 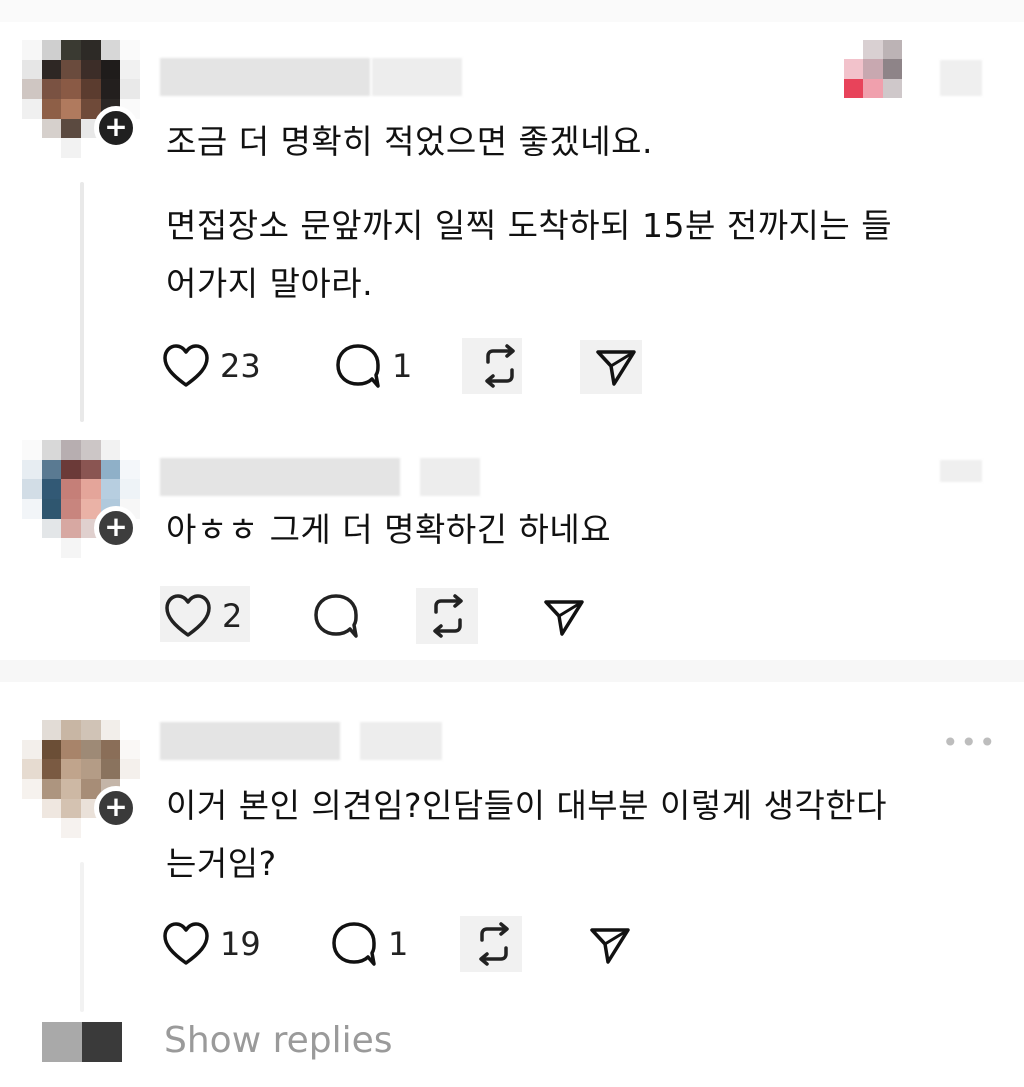 What do you see at coordinates (970, 742) in the screenshot?
I see `more-icon: •••` at bounding box center [970, 742].